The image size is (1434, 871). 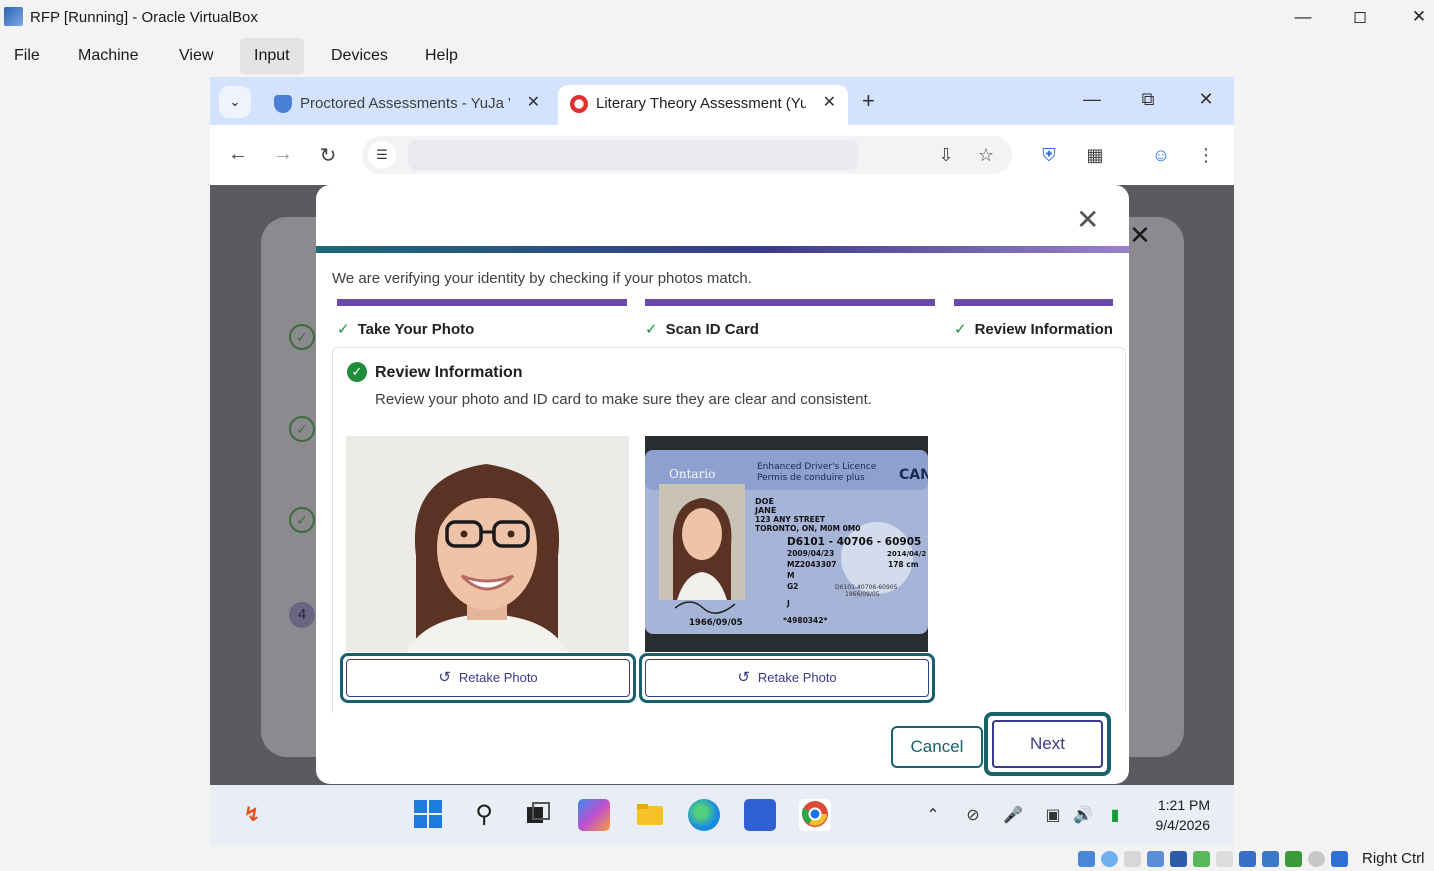 I want to click on tab-literary-theory: Literary Theory Assessment (Yu ✕, so click(x=703, y=105).